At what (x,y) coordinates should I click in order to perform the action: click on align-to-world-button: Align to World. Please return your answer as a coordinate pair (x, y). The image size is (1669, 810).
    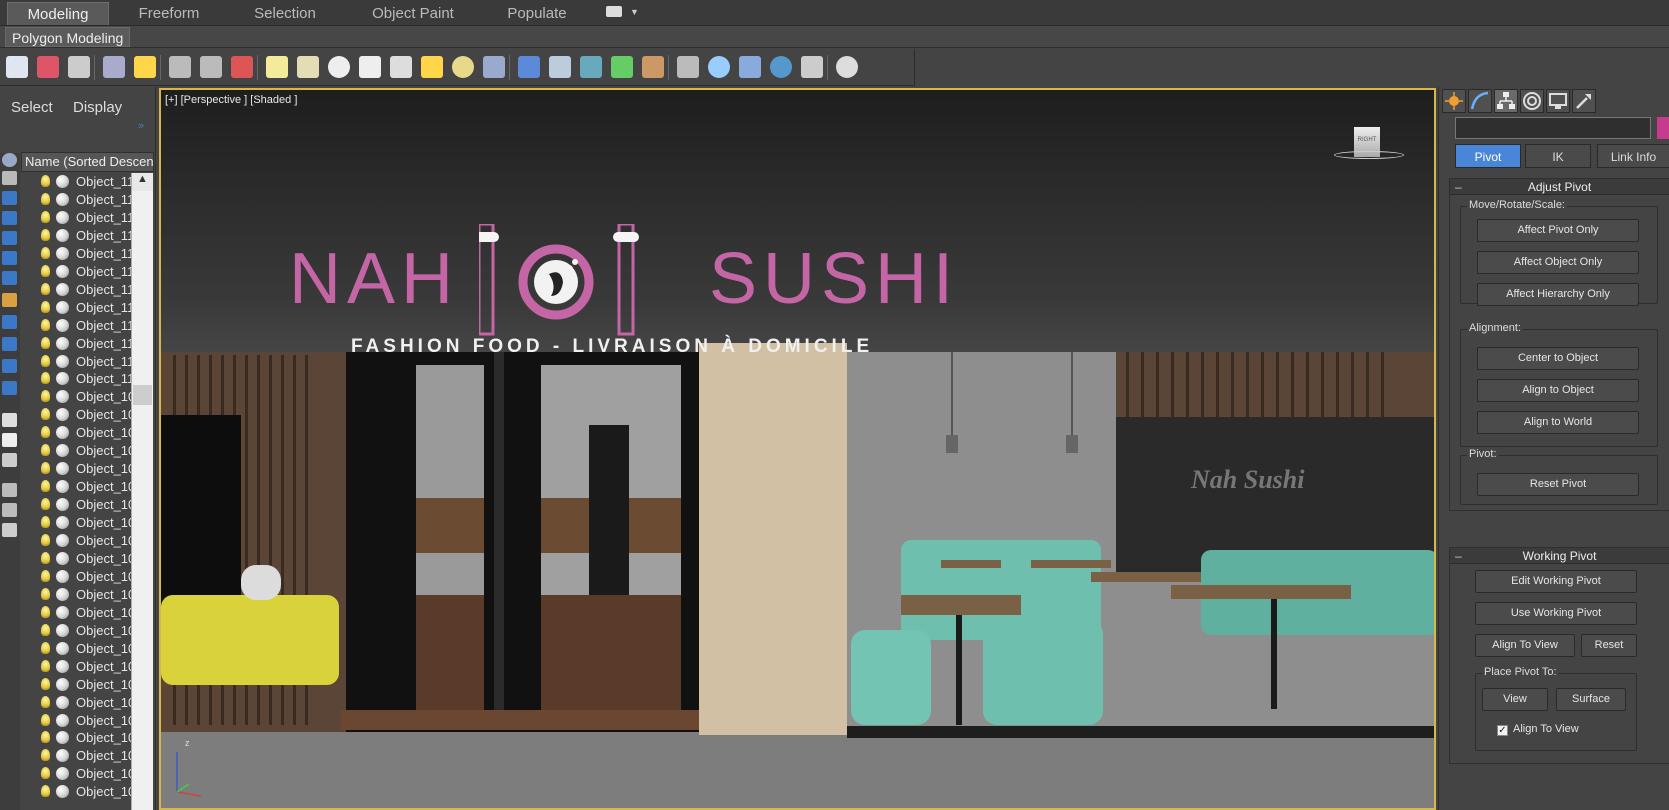
    Looking at the image, I should click on (1558, 422).